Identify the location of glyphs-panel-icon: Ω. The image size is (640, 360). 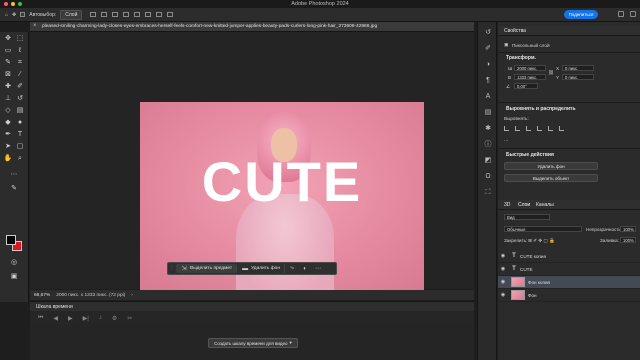
(488, 177).